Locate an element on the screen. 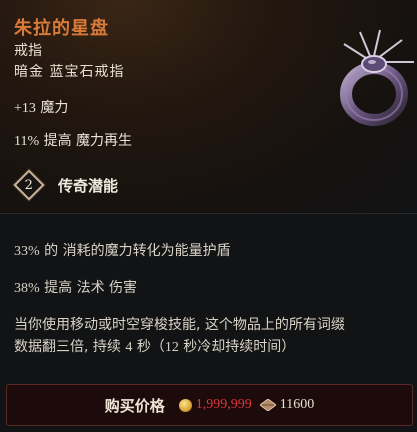 The image size is (417, 432). section-divider is located at coordinates (208, 213).